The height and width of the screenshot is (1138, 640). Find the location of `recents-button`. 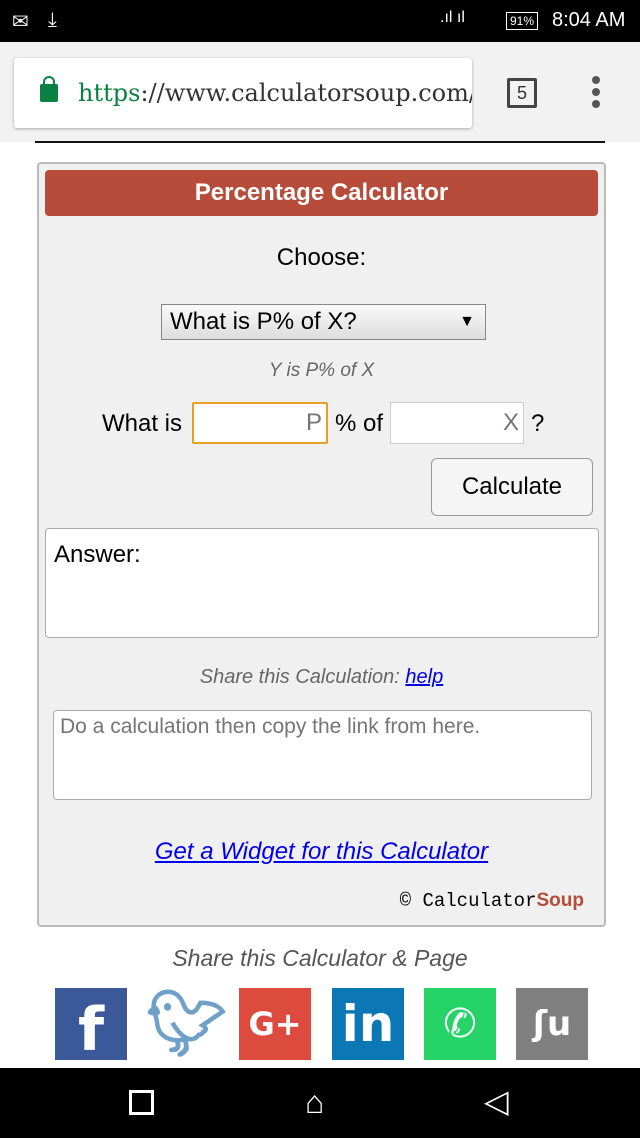

recents-button is located at coordinates (141, 1102).